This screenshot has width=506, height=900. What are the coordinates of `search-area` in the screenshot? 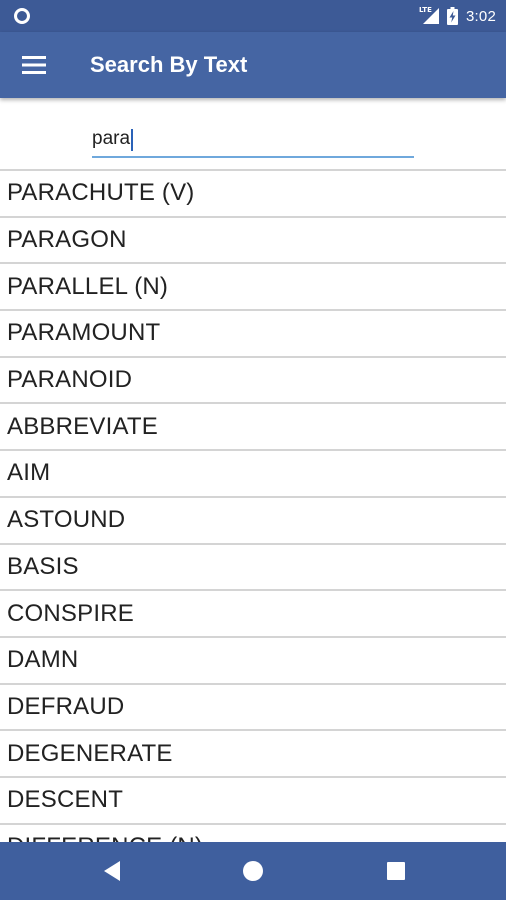 It's located at (253, 134).